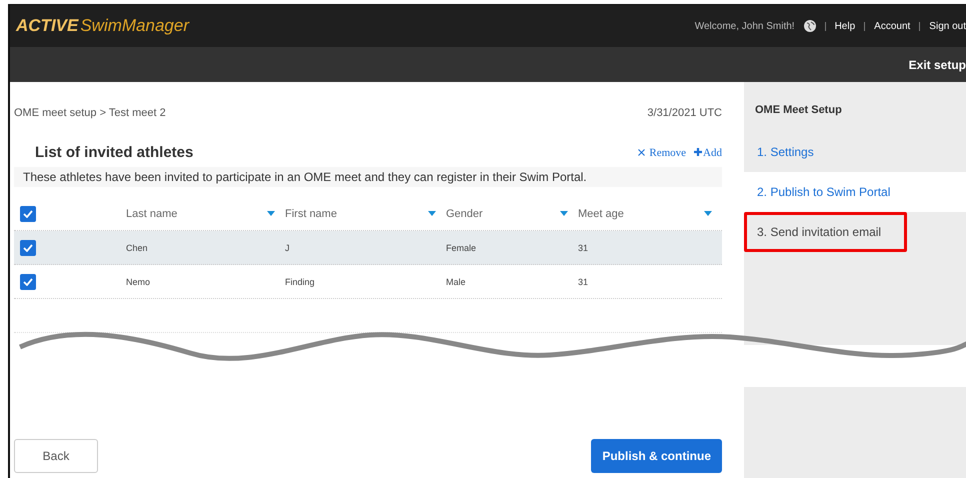  What do you see at coordinates (368, 282) in the screenshot?
I see `table-row: Nemo Finding Male 31` at bounding box center [368, 282].